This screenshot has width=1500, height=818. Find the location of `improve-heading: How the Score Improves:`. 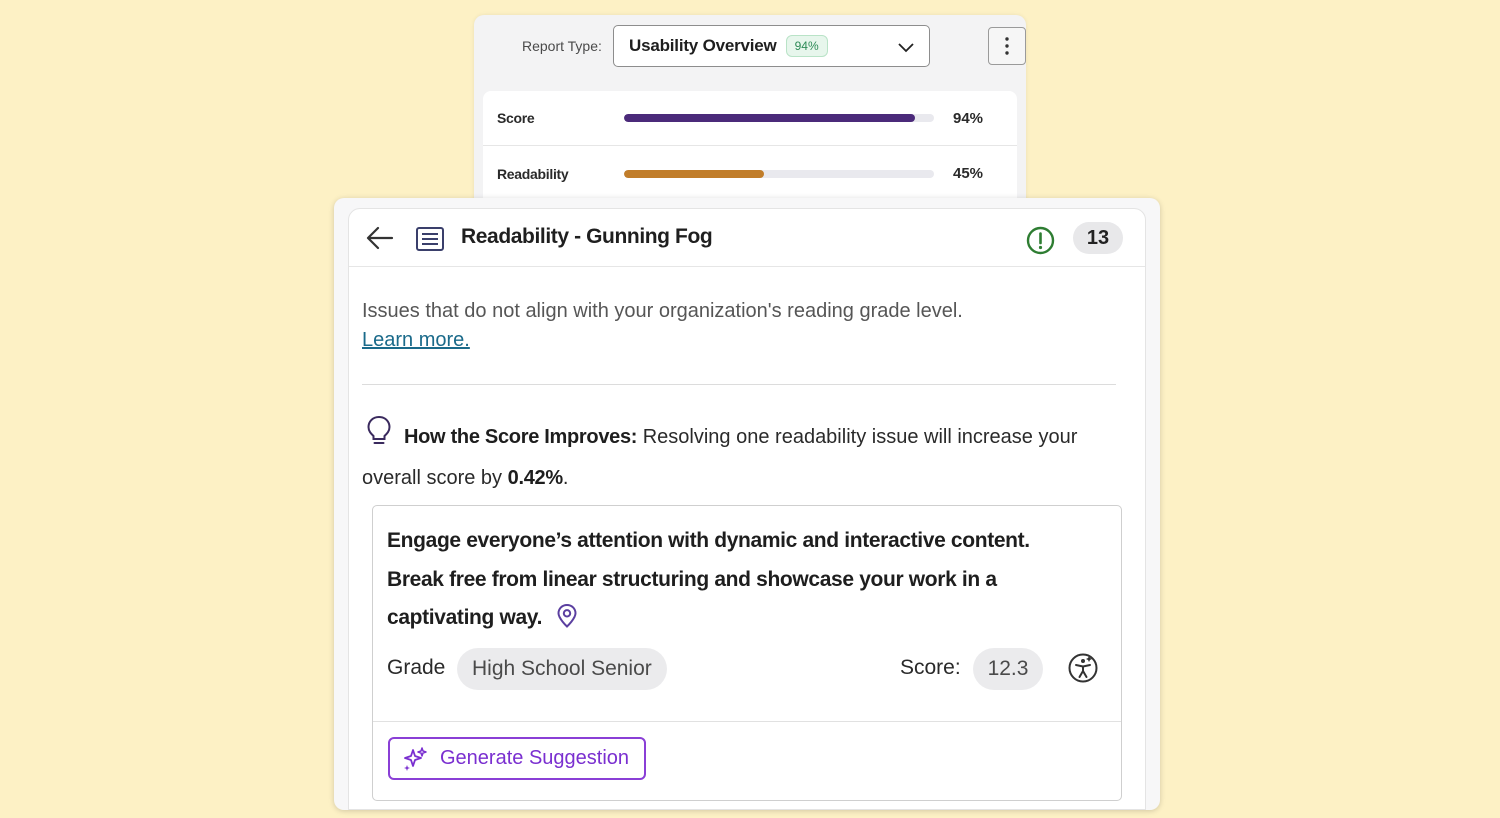

improve-heading: How the Score Improves: is located at coordinates (521, 437).